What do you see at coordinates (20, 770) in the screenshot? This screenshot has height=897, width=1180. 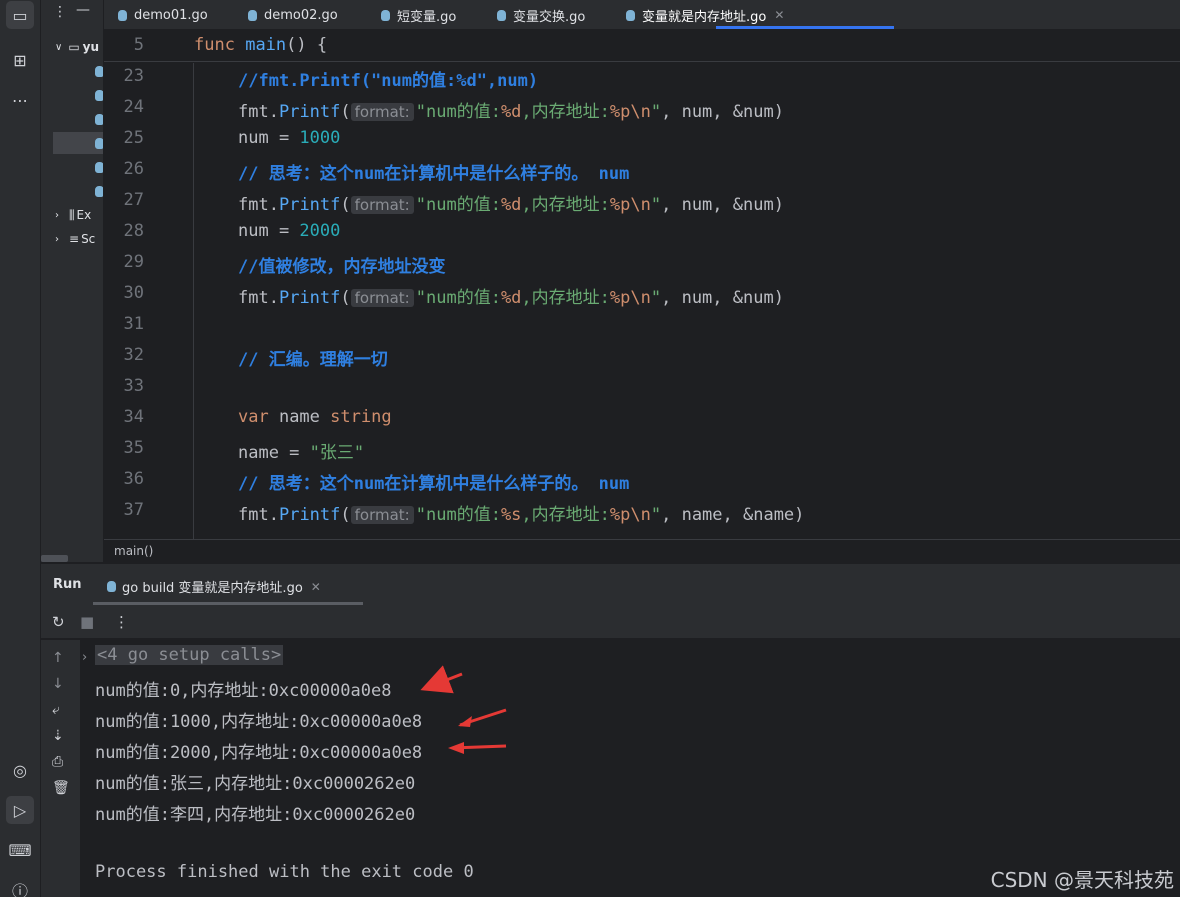 I see `services-icon: ◎` at bounding box center [20, 770].